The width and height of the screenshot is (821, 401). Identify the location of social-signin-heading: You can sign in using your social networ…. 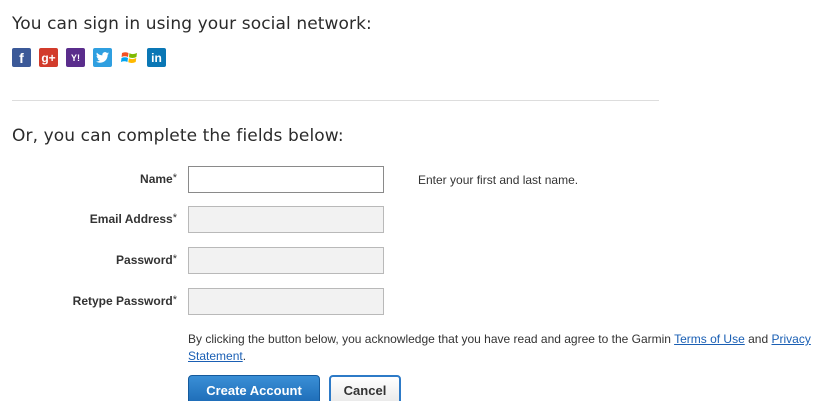
(192, 24).